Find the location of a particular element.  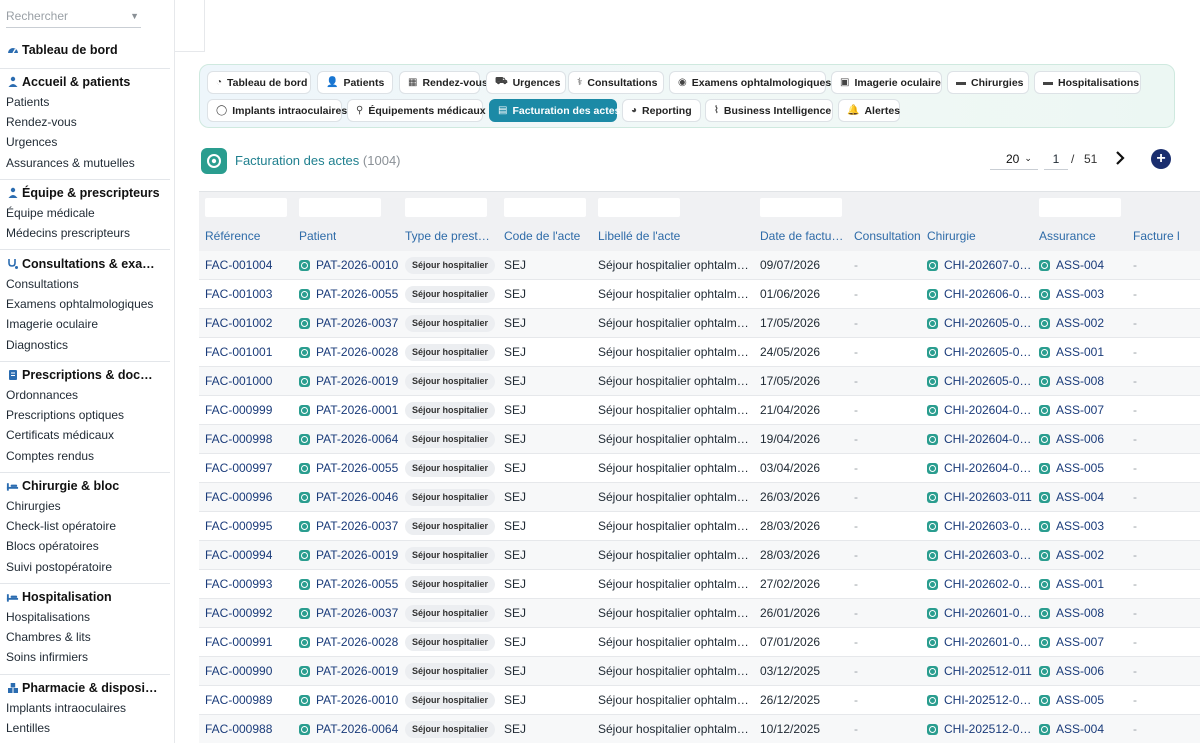

surgery-link: CHI-202604-006 is located at coordinates (979, 439).